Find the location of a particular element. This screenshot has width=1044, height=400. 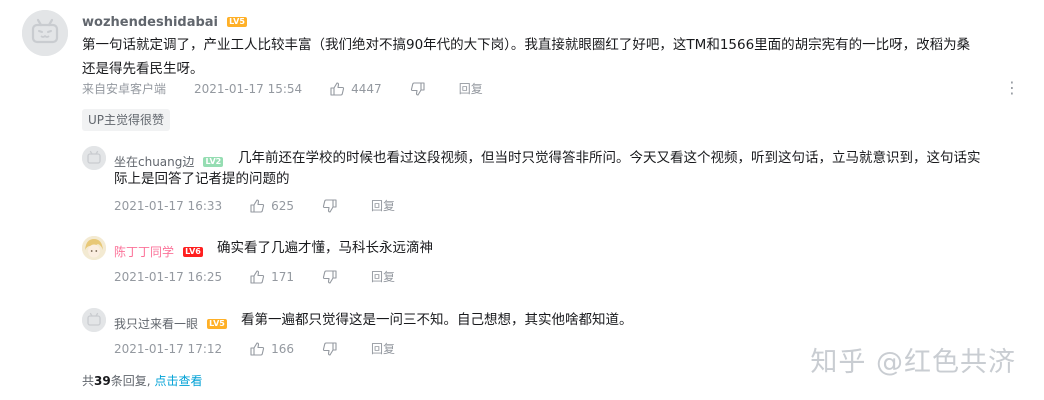

timestamp: 2021-01-17 15:54 is located at coordinates (248, 88).